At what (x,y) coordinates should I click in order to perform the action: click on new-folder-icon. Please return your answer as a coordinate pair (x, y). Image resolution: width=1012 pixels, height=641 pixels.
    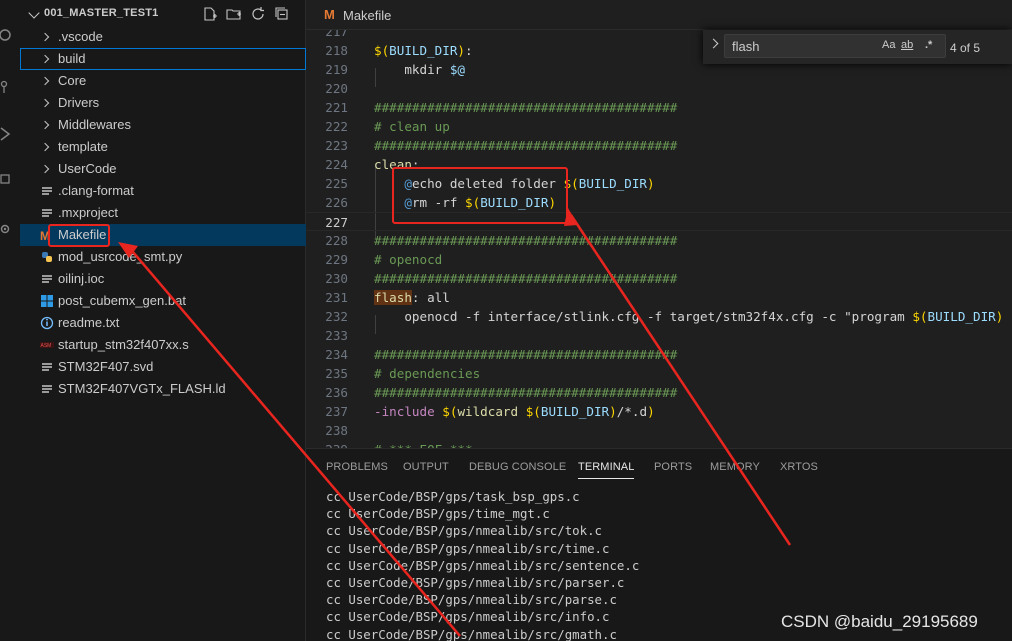
    Looking at the image, I should click on (234, 14).